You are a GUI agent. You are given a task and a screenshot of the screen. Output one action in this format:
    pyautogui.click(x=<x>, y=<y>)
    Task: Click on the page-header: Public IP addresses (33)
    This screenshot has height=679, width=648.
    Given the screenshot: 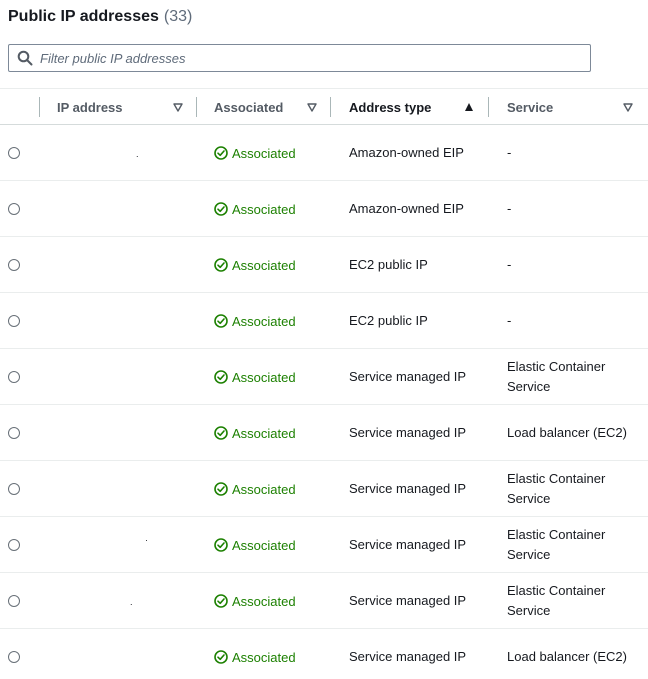 What is the action you would take?
    pyautogui.click(x=100, y=18)
    